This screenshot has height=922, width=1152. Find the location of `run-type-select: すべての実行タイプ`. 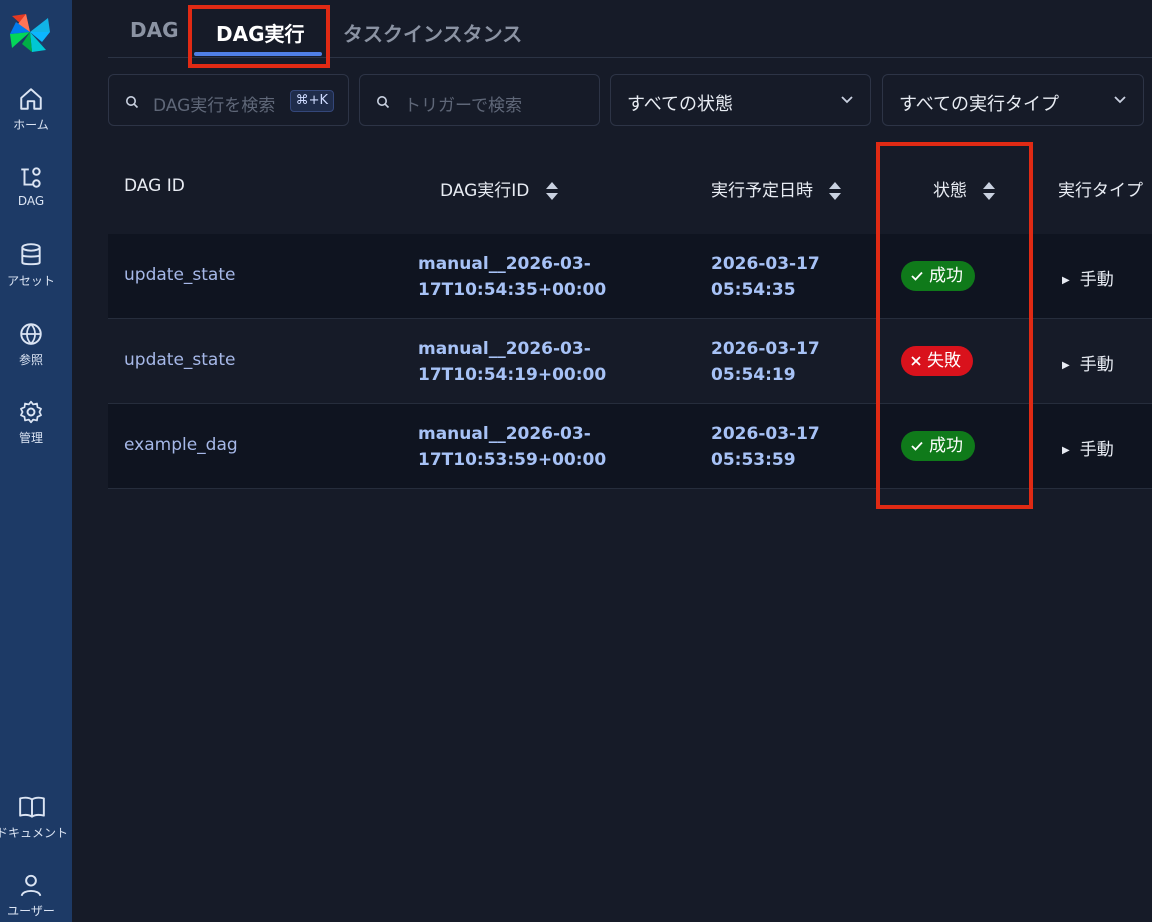

run-type-select: すべての実行タイプ is located at coordinates (1013, 100).